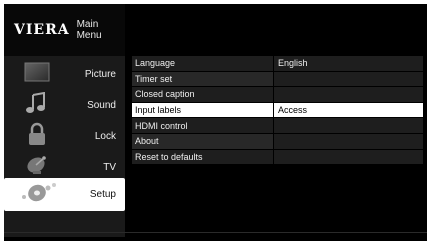  Describe the element at coordinates (202, 141) in the screenshot. I see `setup-row-label: About` at that location.